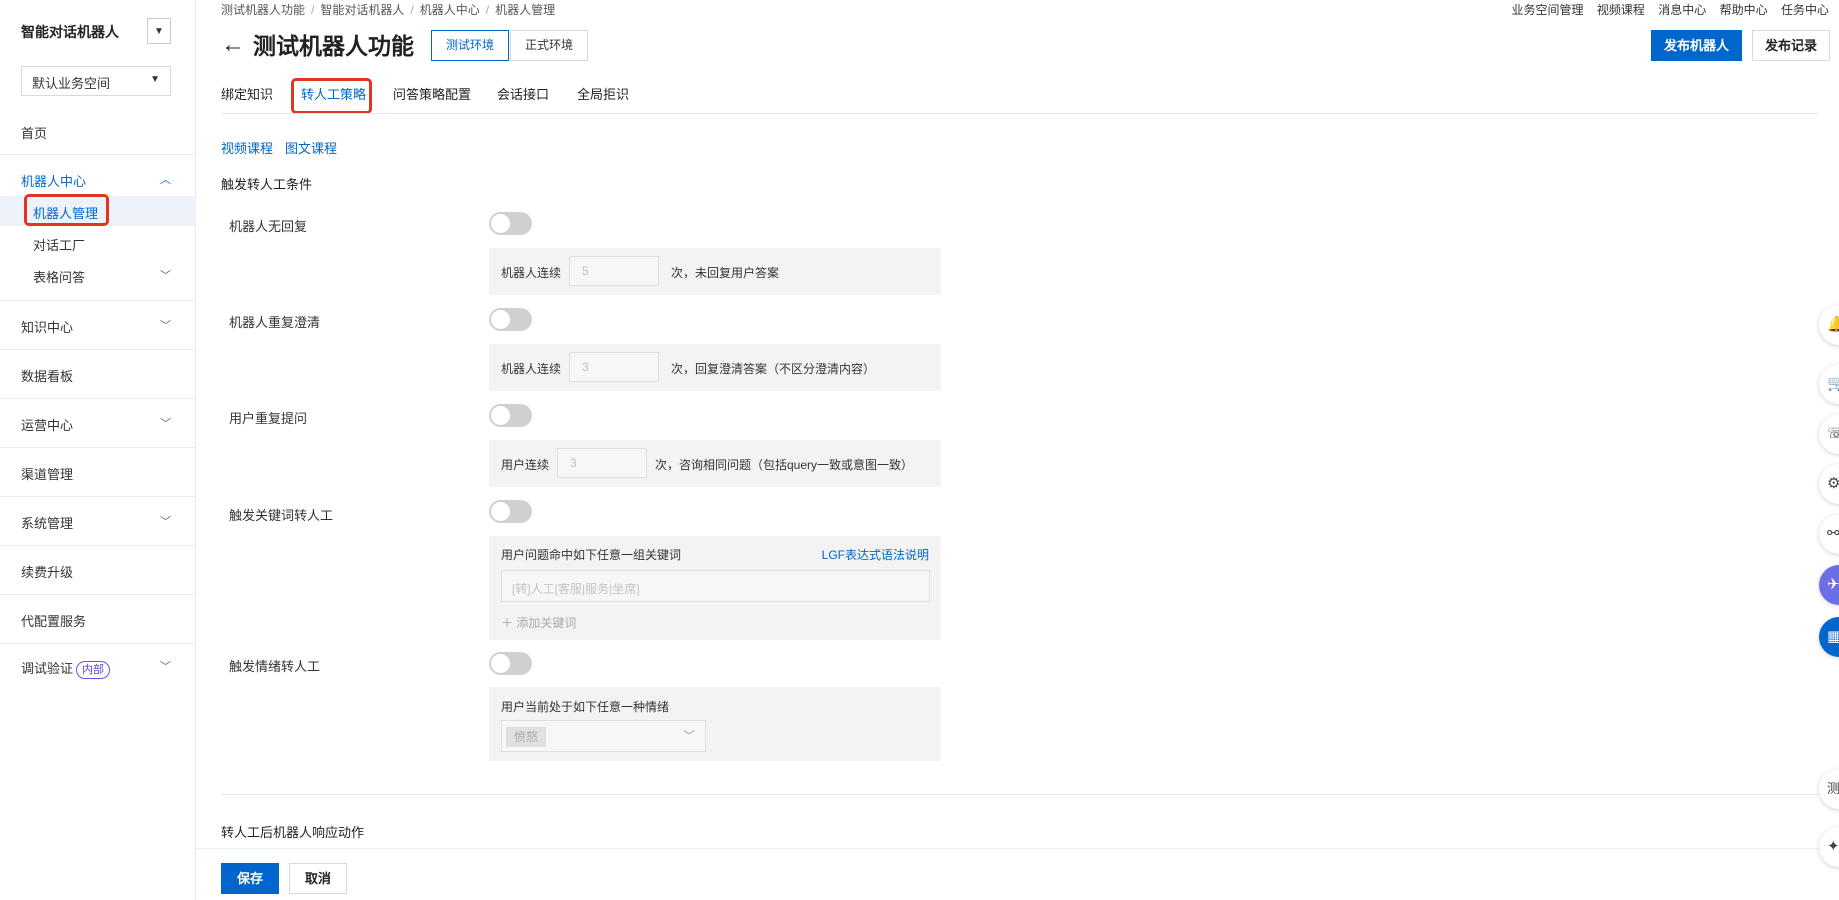  I want to click on keyword-toggle, so click(510, 511).